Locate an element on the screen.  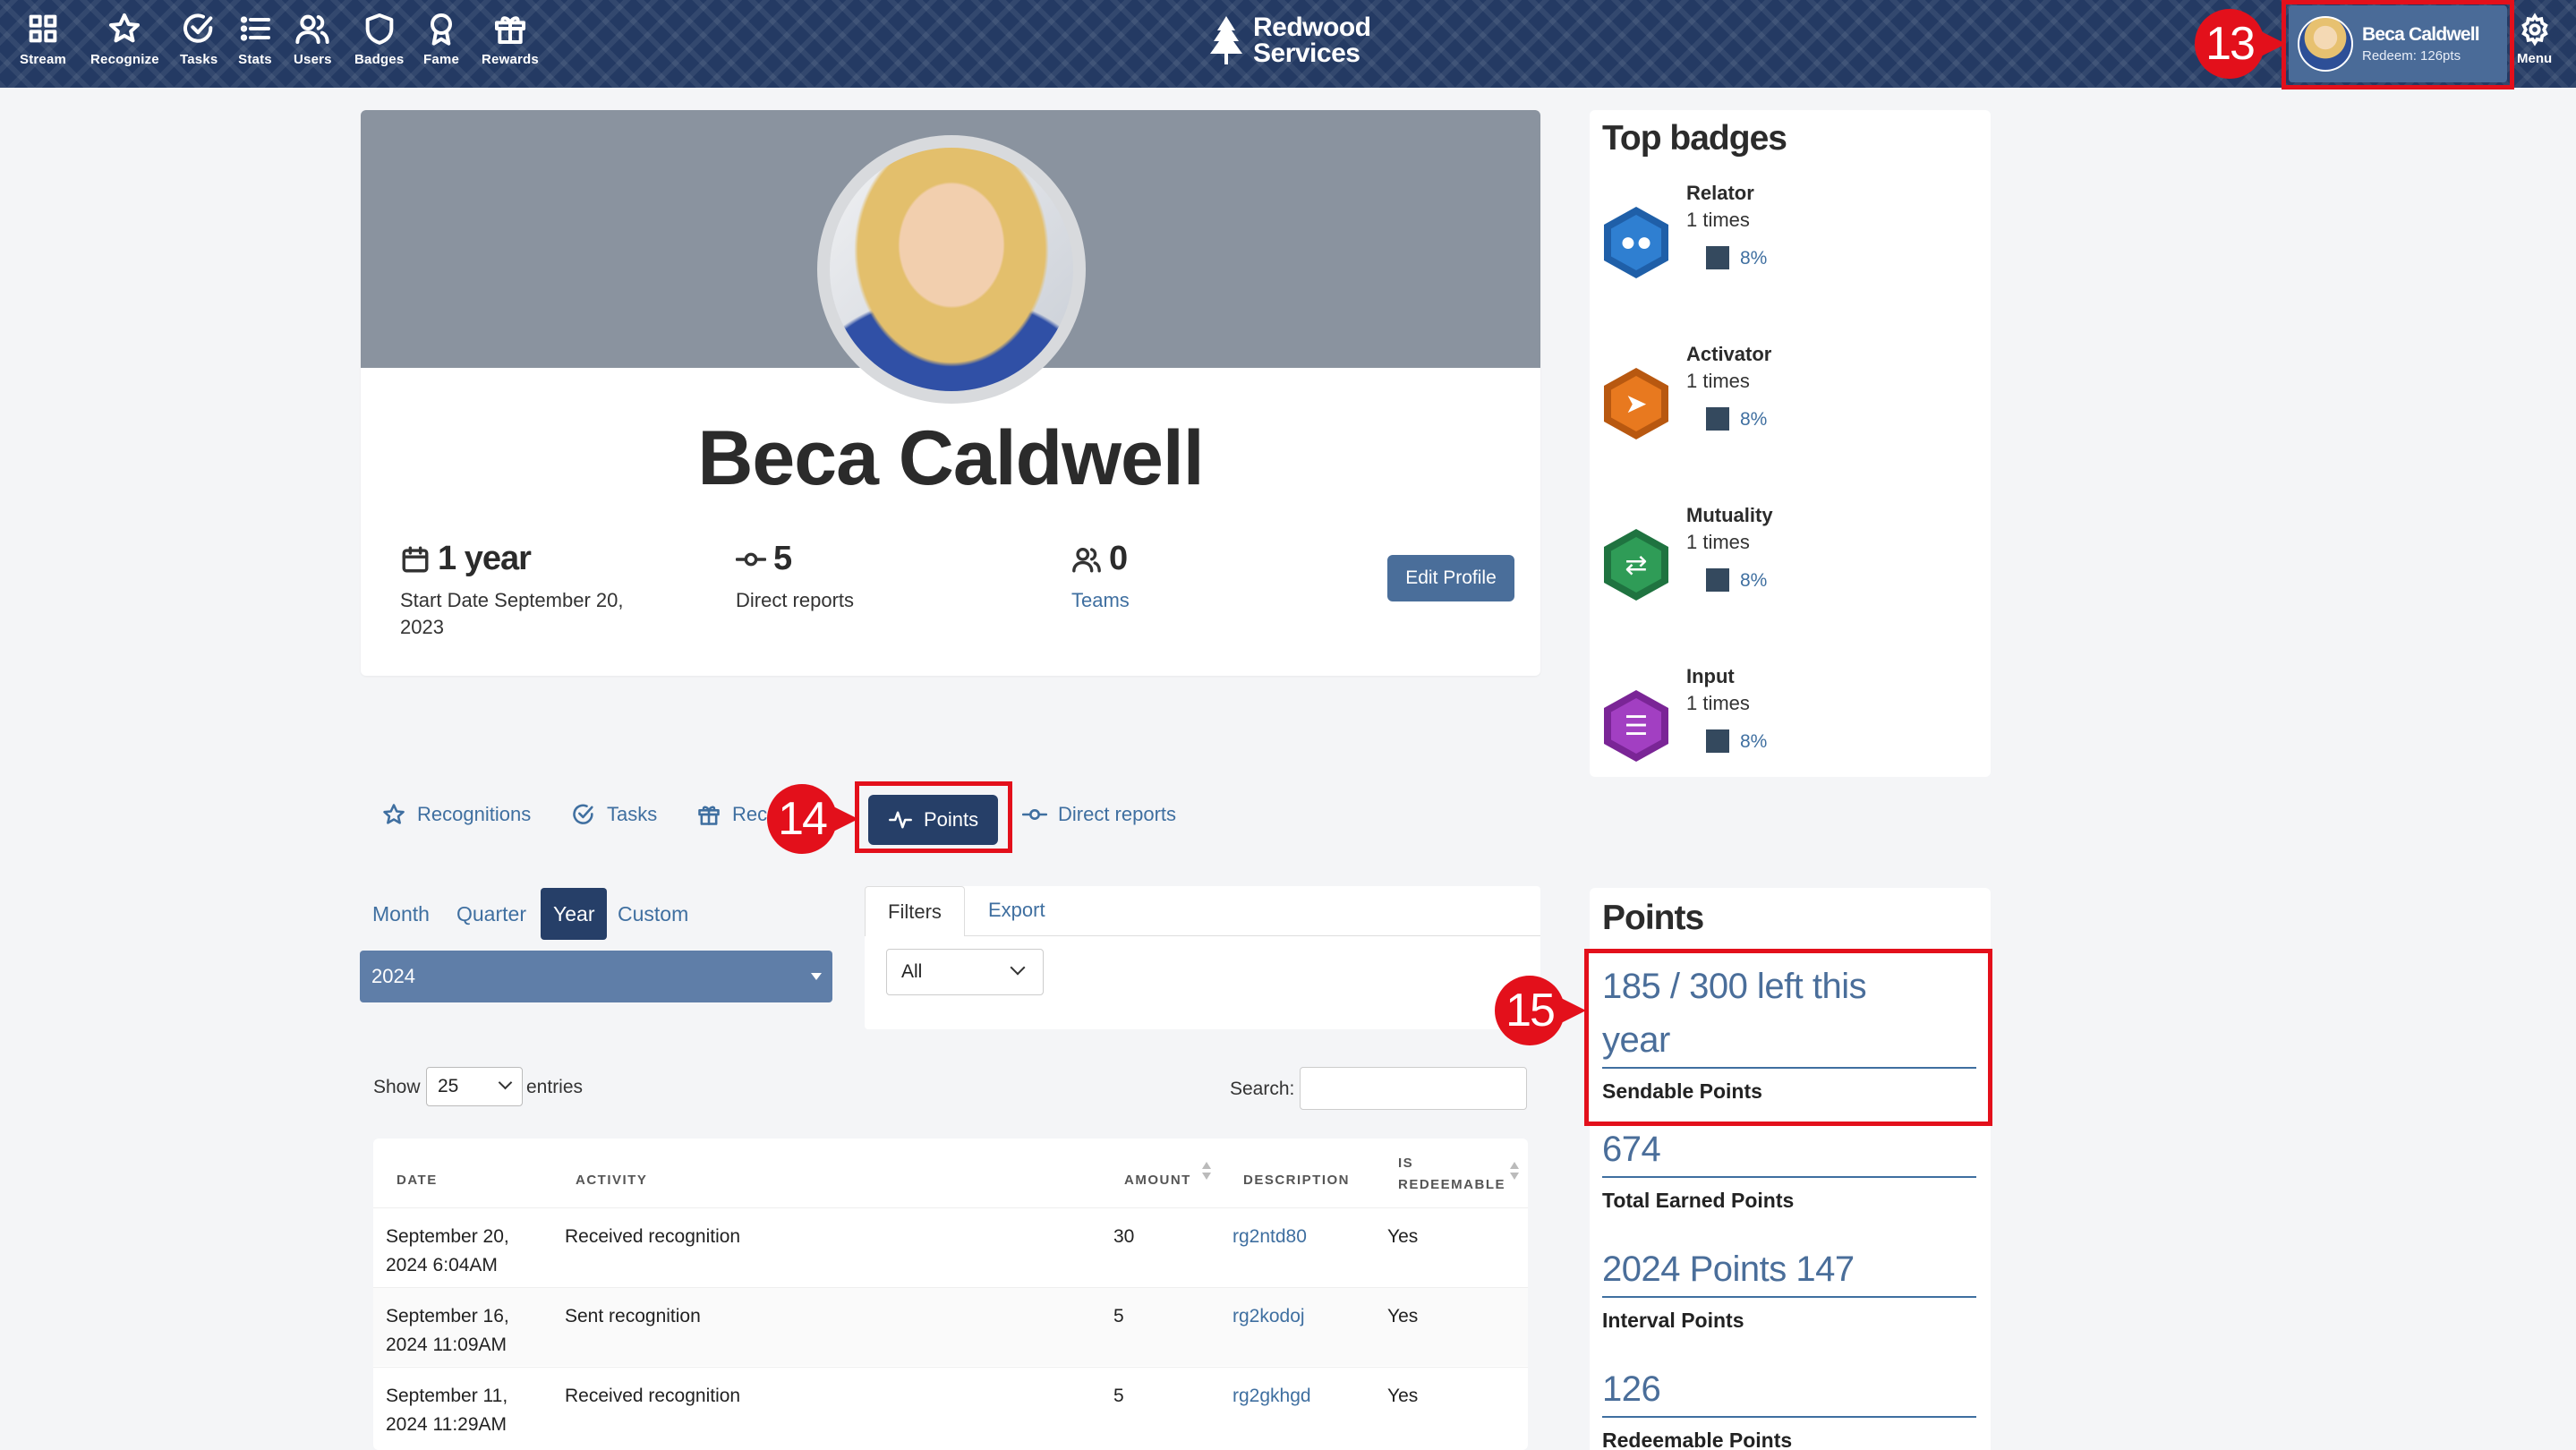
column-header-amount: AMOUNT is located at coordinates (1157, 1180).